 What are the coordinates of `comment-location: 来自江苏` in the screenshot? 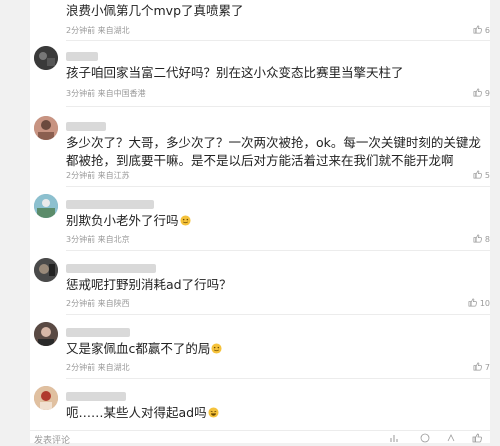 It's located at (113, 175).